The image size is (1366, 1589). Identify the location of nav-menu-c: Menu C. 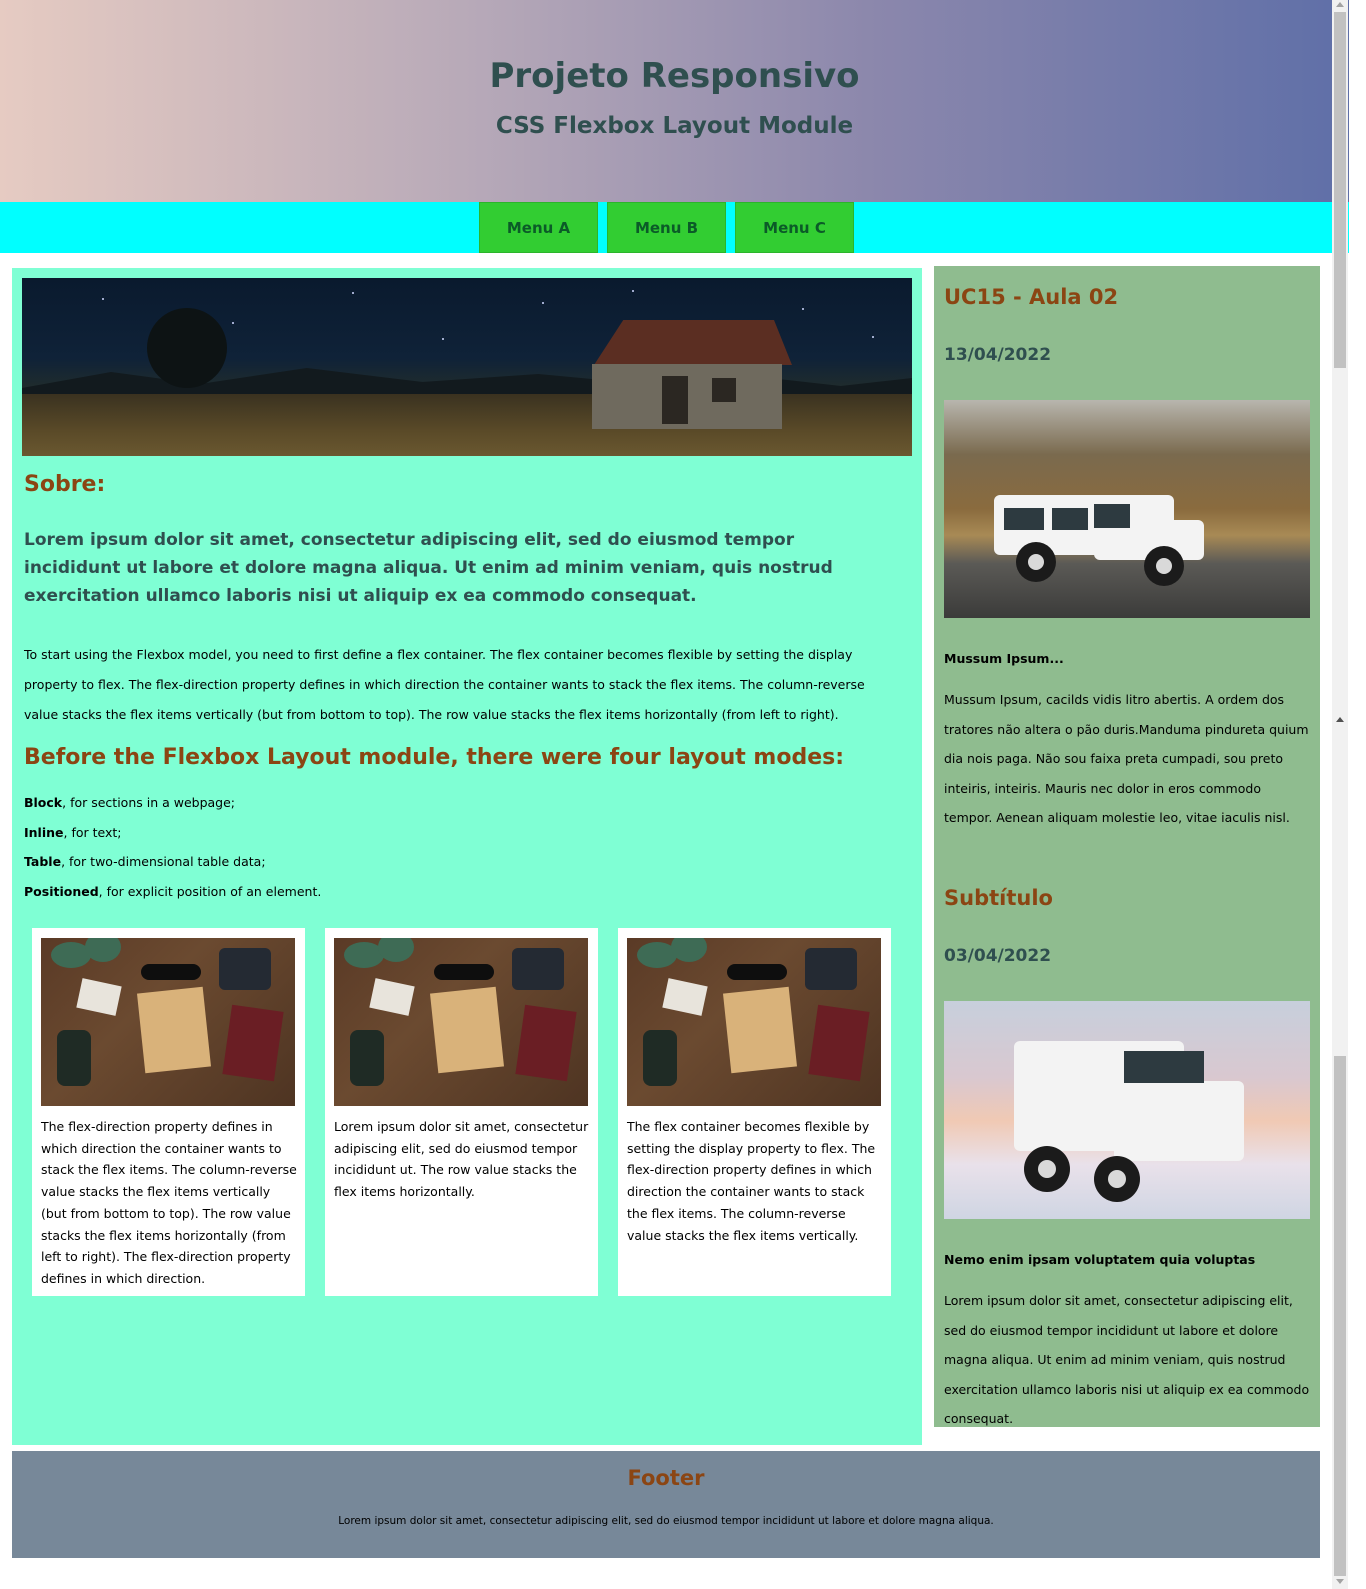
(794, 227).